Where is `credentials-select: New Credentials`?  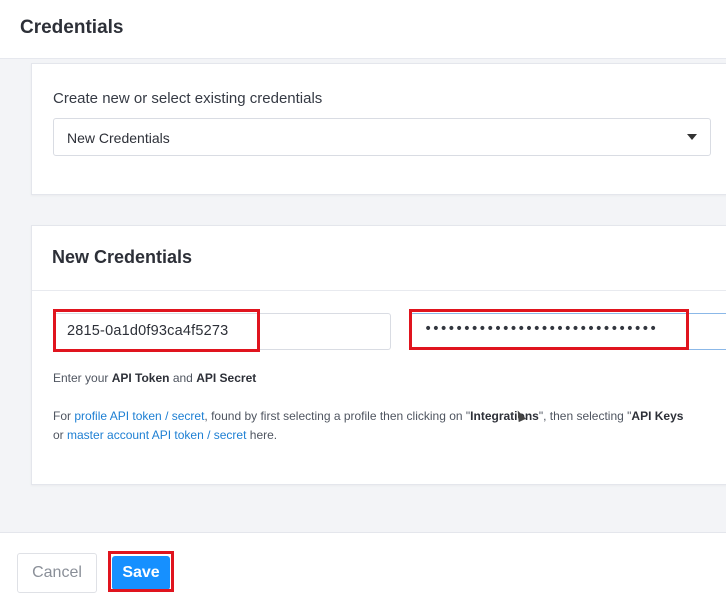
credentials-select: New Credentials is located at coordinates (382, 137).